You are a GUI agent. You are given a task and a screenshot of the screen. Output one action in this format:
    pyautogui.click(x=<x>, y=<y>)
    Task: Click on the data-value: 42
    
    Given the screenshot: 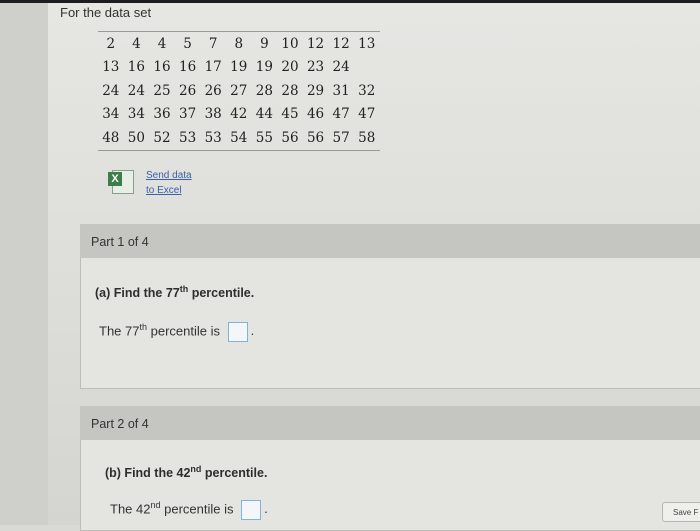 What is the action you would take?
    pyautogui.click(x=239, y=114)
    